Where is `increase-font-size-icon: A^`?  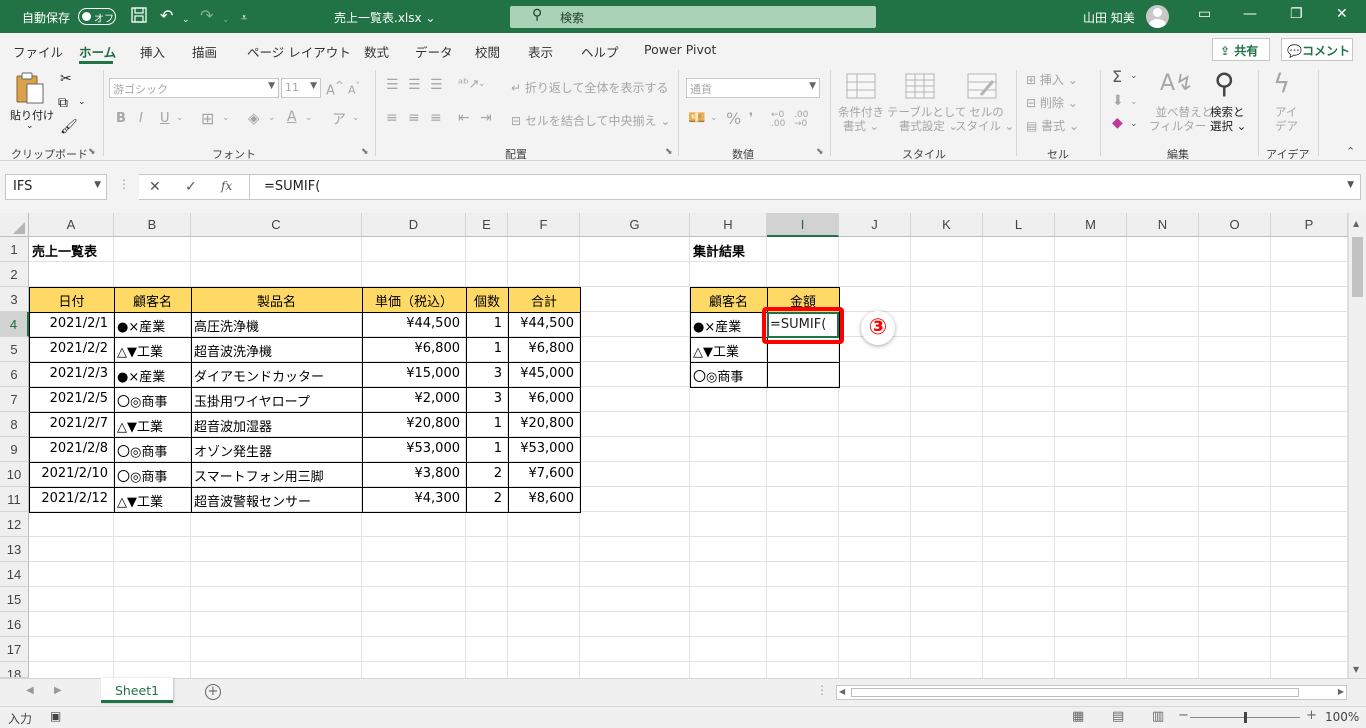 increase-font-size-icon: A^ is located at coordinates (335, 88).